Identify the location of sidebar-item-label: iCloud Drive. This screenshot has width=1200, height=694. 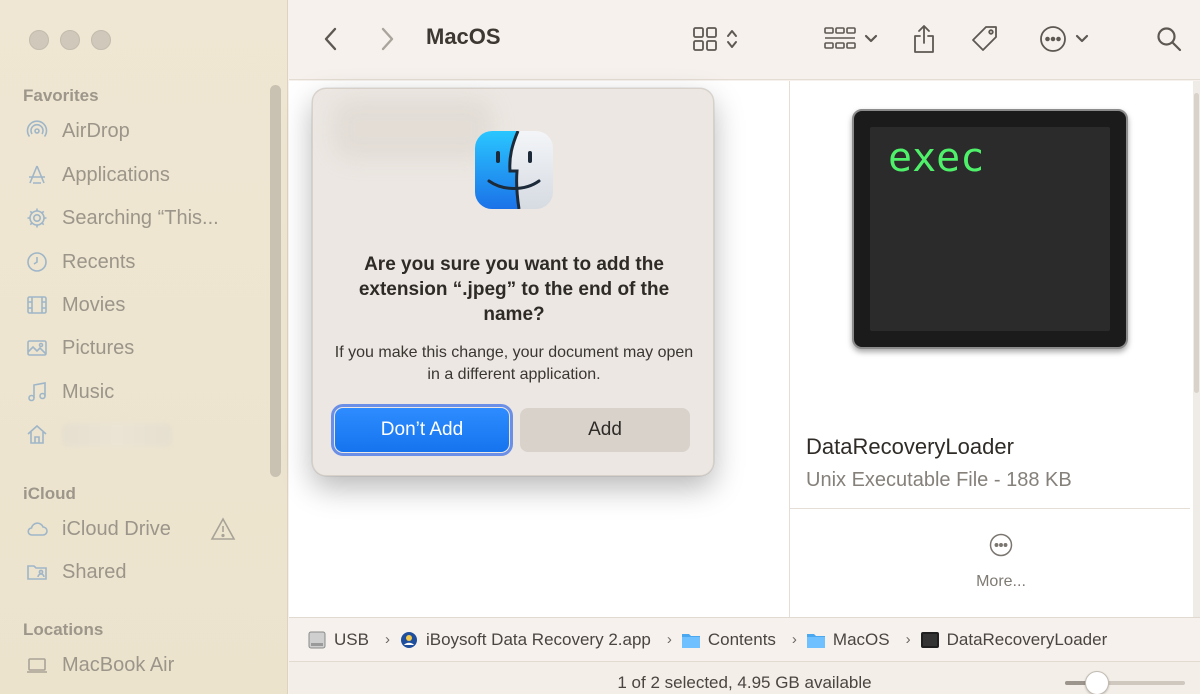
(116, 528).